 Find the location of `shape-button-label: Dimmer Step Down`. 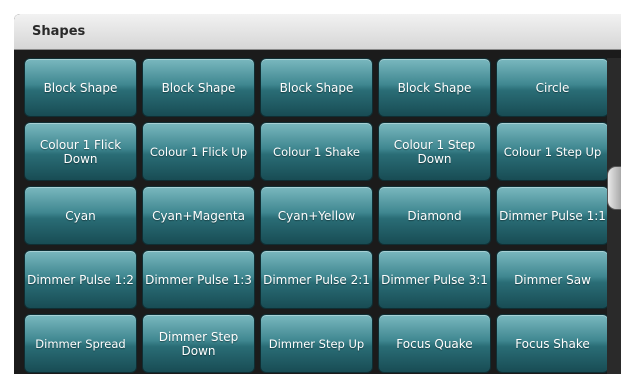

shape-button-label: Dimmer Step Down is located at coordinates (198, 343).